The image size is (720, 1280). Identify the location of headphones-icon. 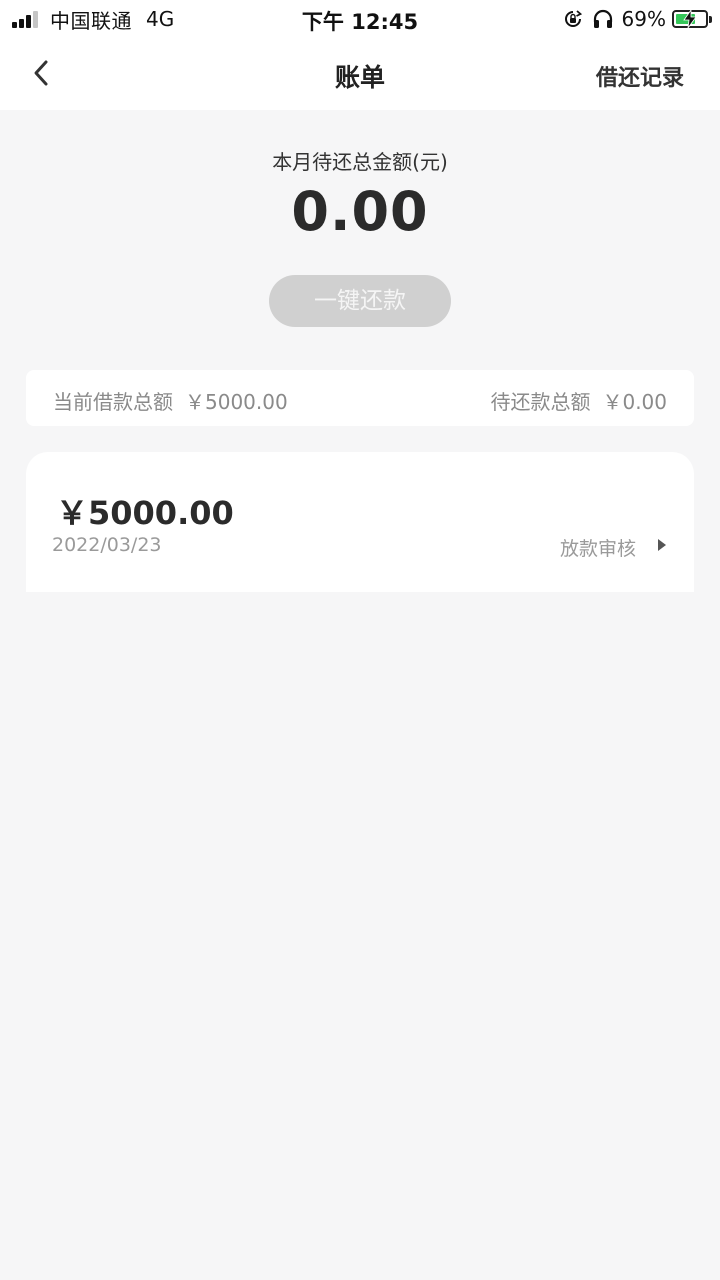
(602, 18).